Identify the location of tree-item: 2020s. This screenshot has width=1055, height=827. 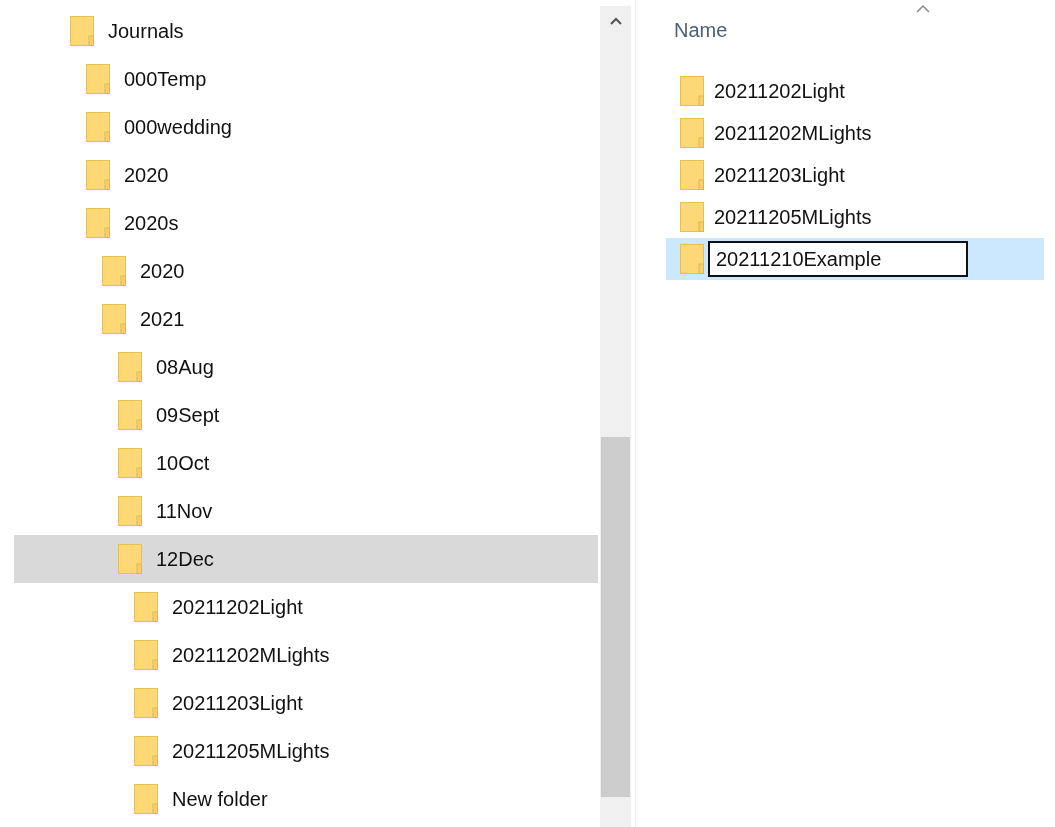
(306, 223).